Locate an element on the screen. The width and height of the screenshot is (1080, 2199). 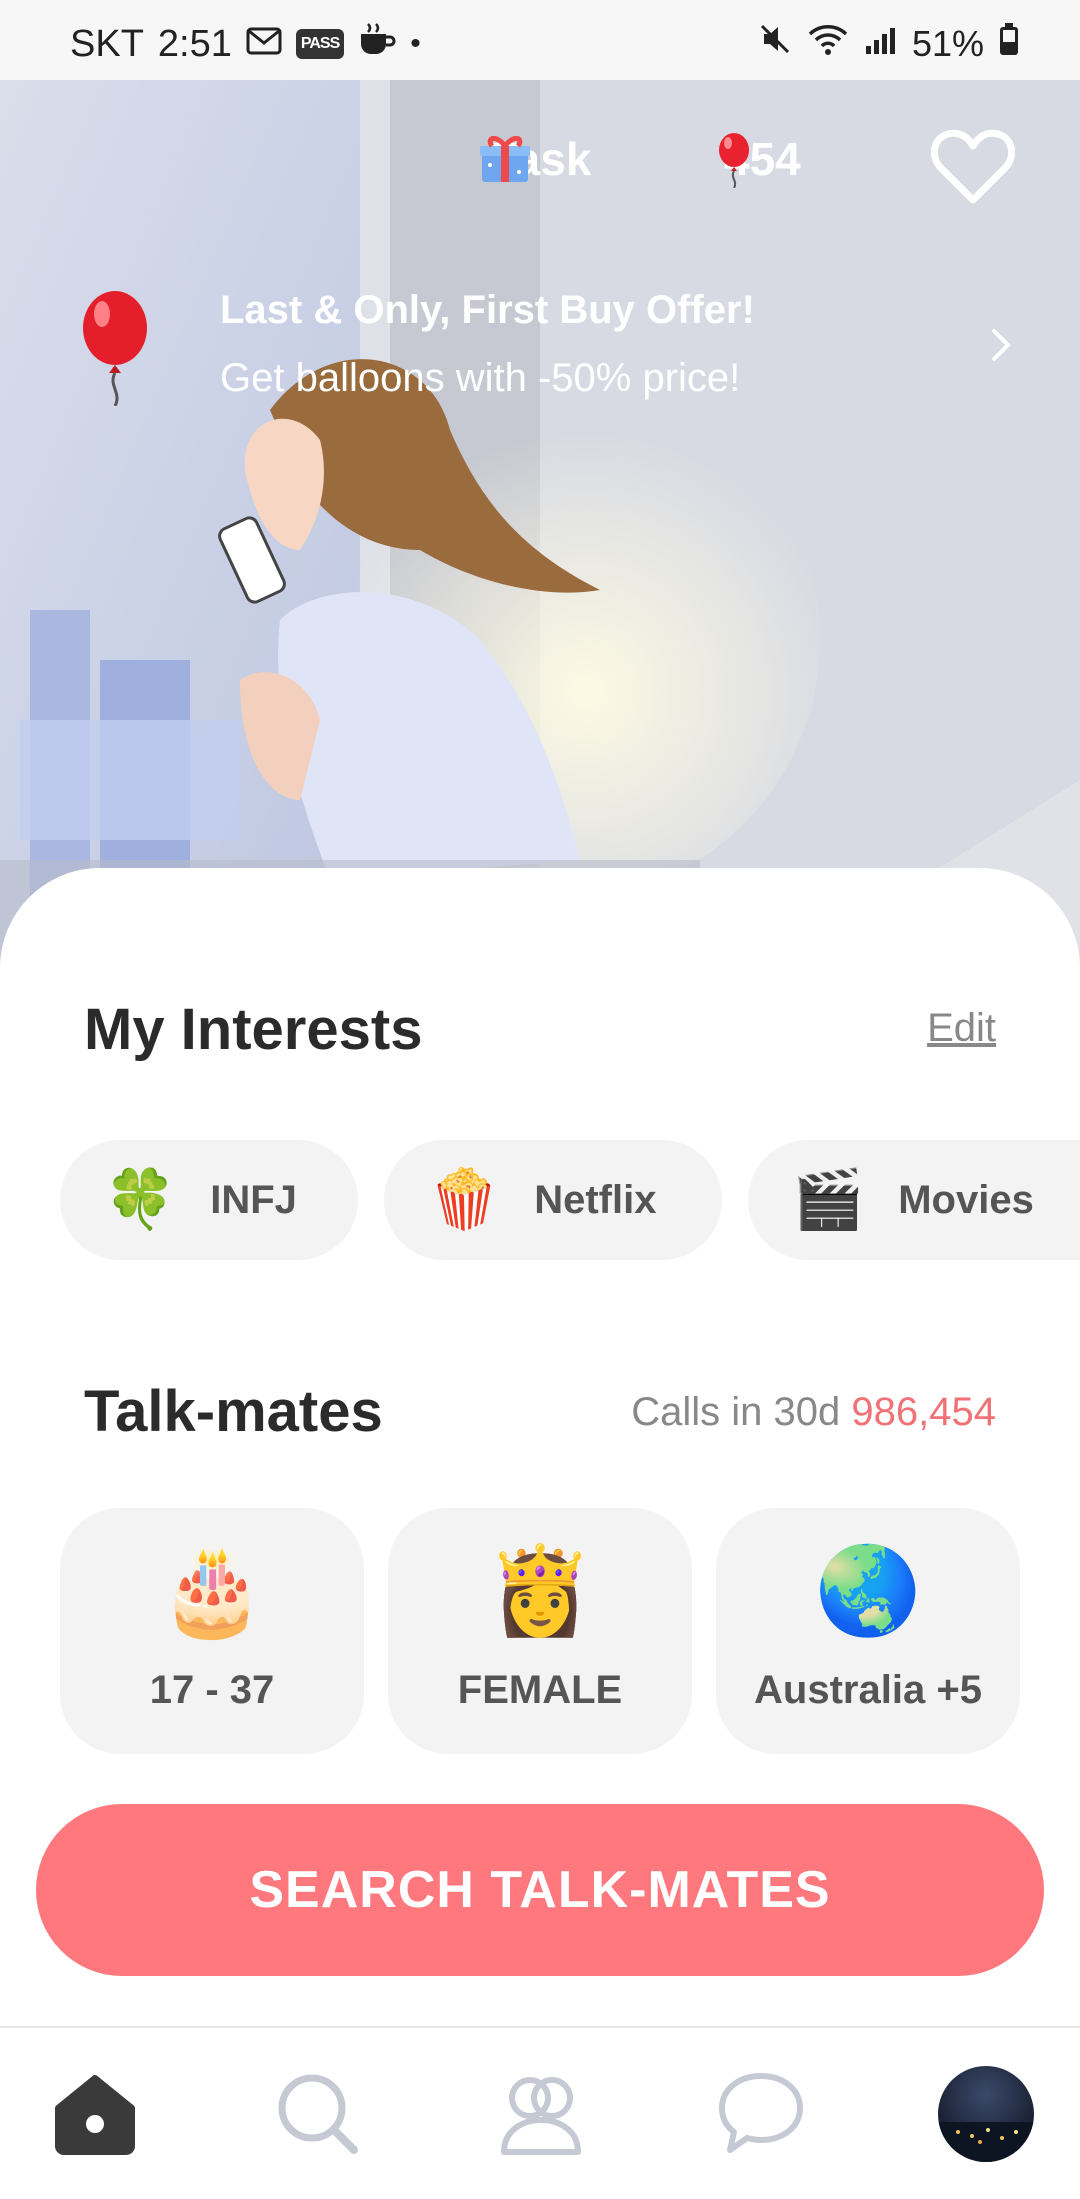
mail-icon is located at coordinates (264, 44).